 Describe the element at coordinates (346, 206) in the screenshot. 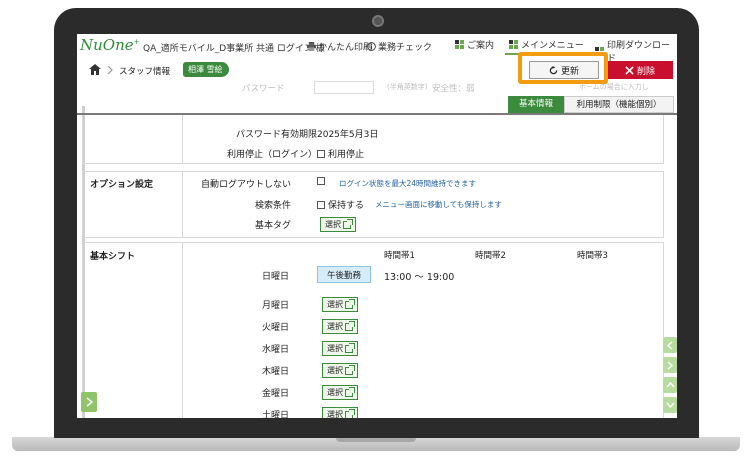

I see `search-keep-label: 保持する` at that location.